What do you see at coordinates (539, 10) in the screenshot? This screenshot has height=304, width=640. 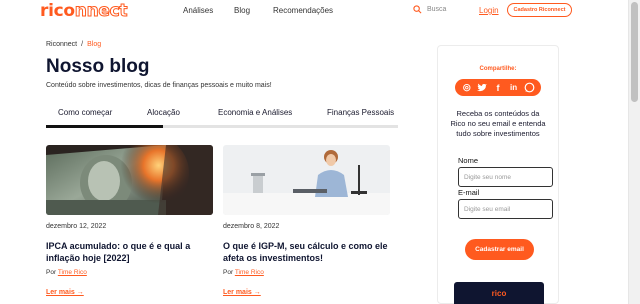 I see `signup-button: Cadastro Riconnect` at bounding box center [539, 10].